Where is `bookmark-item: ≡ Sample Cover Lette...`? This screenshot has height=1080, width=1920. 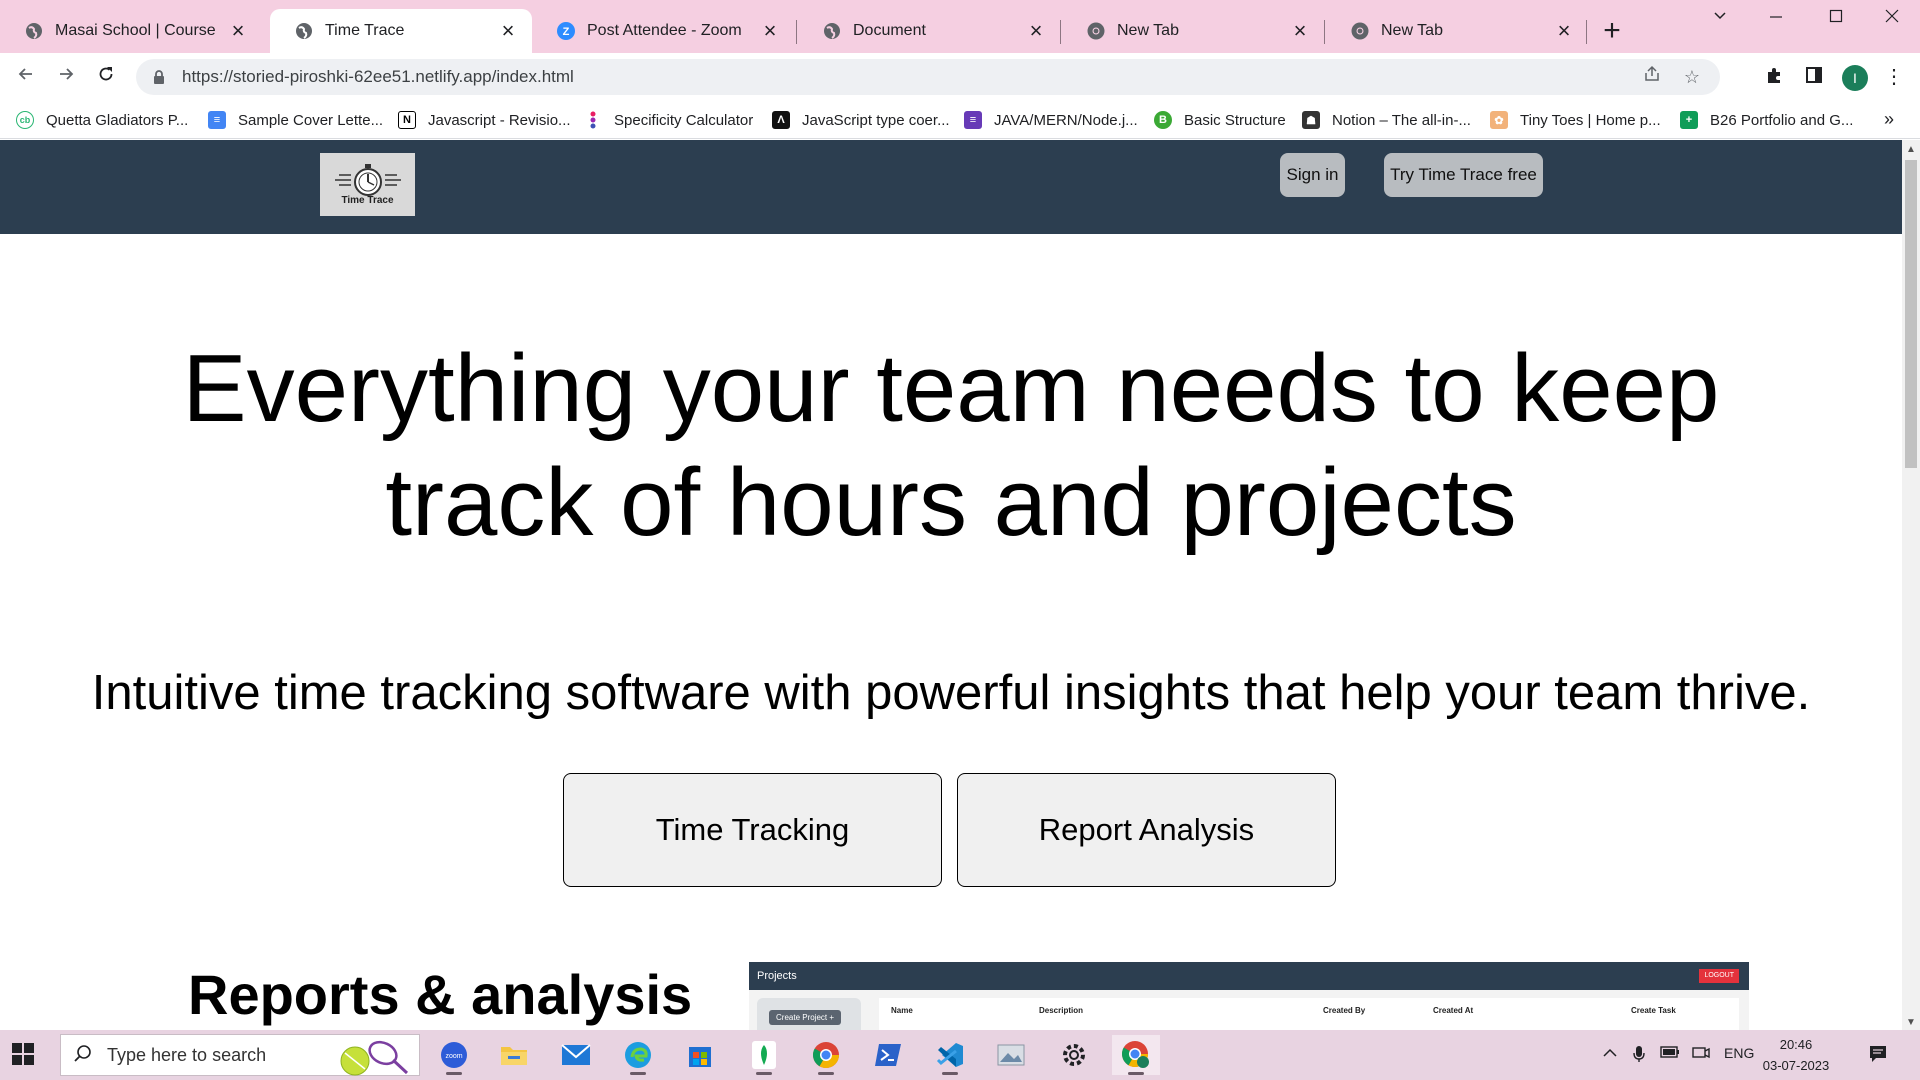
bookmark-item: ≡ Sample Cover Lette... is located at coordinates (295, 120).